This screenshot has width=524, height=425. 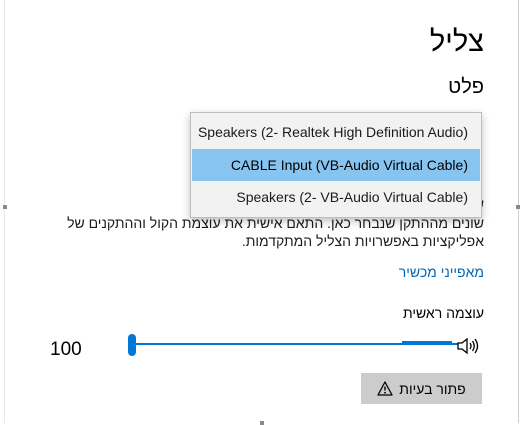 What do you see at coordinates (466, 87) in the screenshot?
I see `section-title-output: פלט` at bounding box center [466, 87].